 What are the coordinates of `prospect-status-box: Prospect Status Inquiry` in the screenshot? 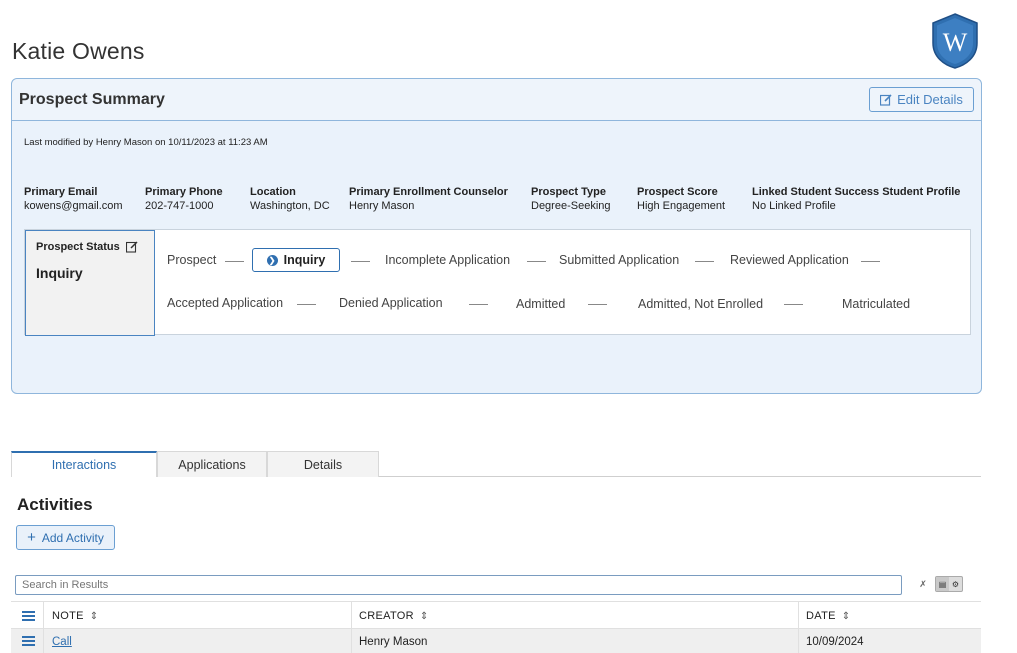 It's located at (90, 283).